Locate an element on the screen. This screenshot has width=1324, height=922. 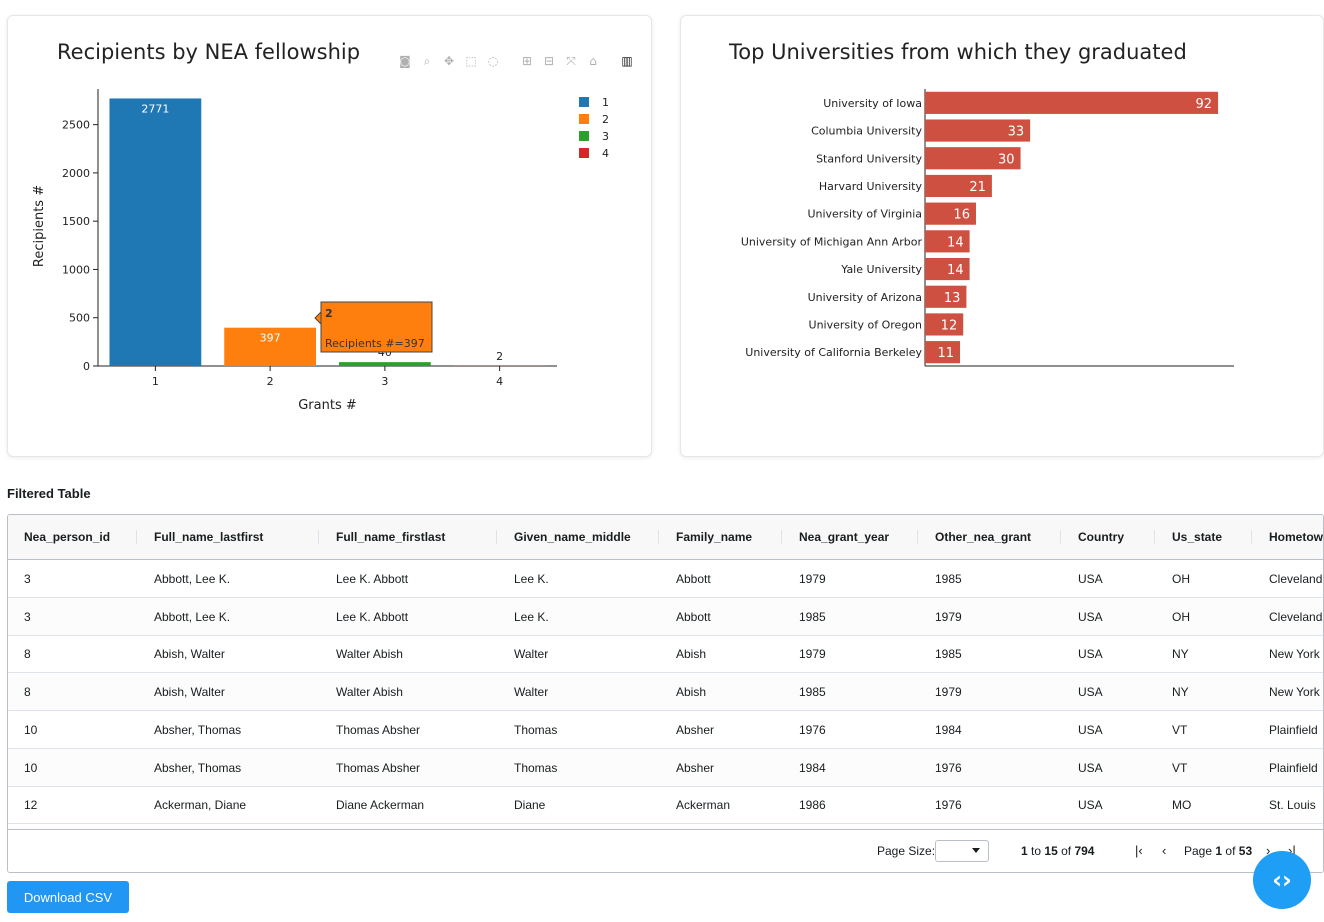
x-tick-label: 1 is located at coordinates (155, 381).